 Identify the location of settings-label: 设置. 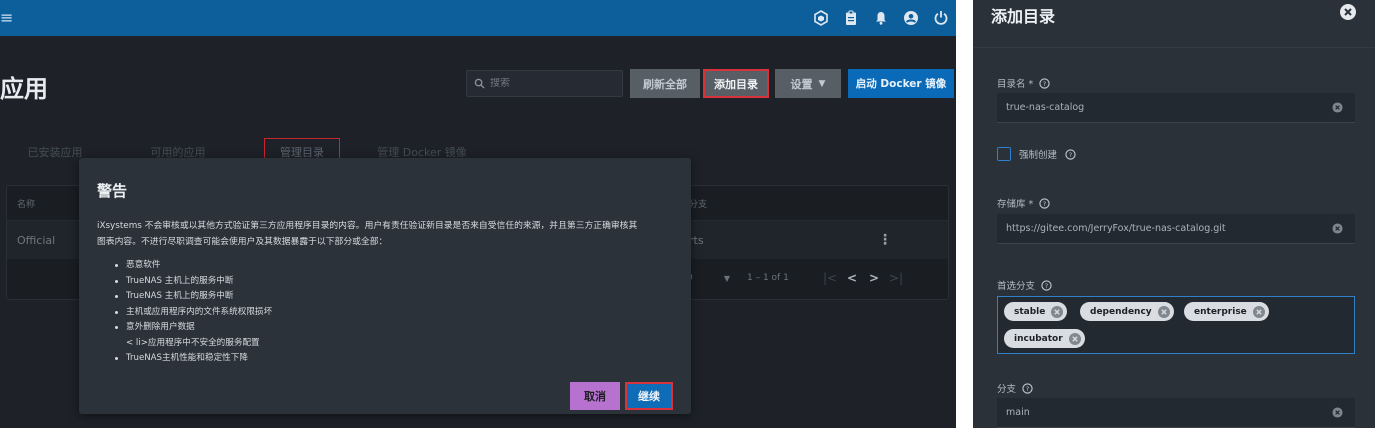
(801, 84).